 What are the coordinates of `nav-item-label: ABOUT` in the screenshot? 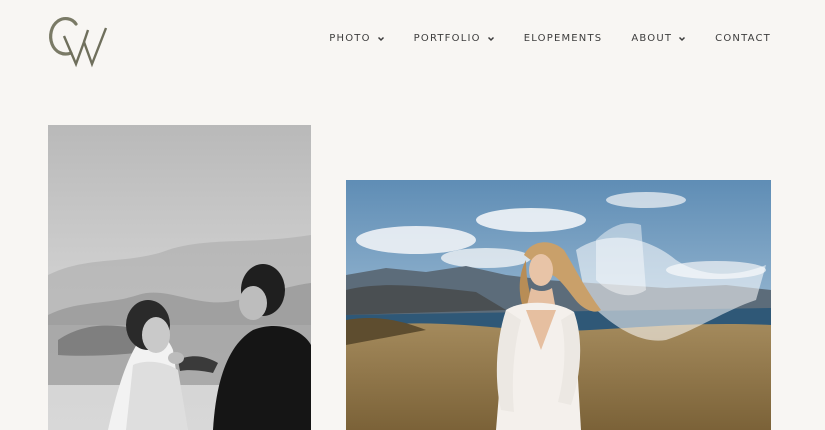 It's located at (652, 38).